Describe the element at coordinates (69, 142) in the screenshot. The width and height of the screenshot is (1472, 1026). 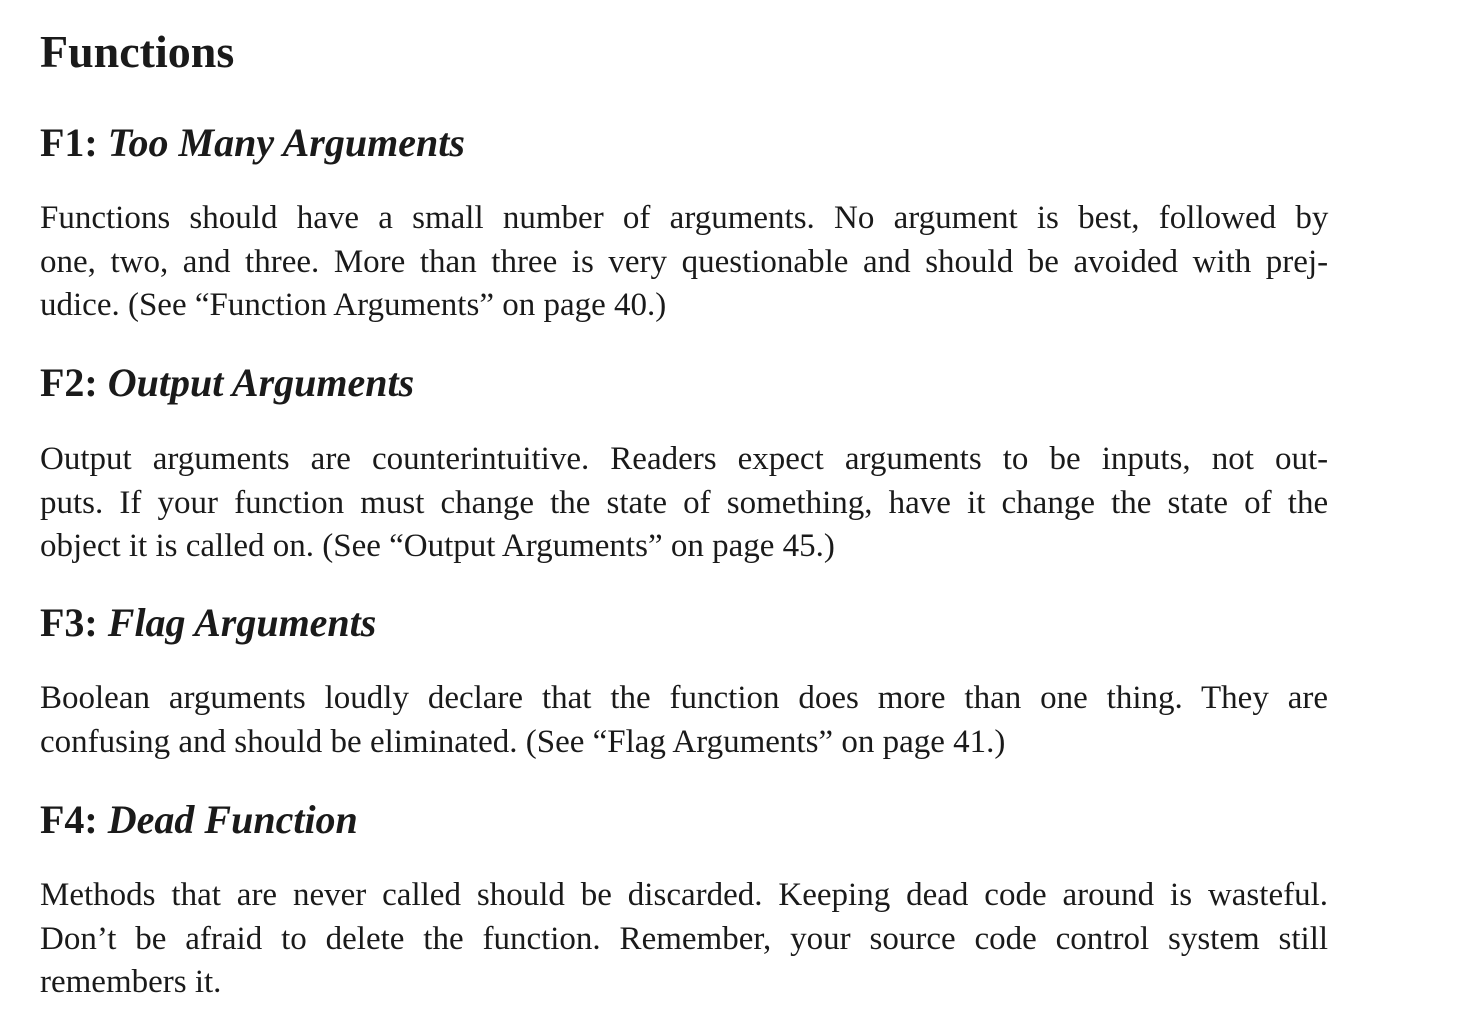
I see `rule-code: F1:` at that location.